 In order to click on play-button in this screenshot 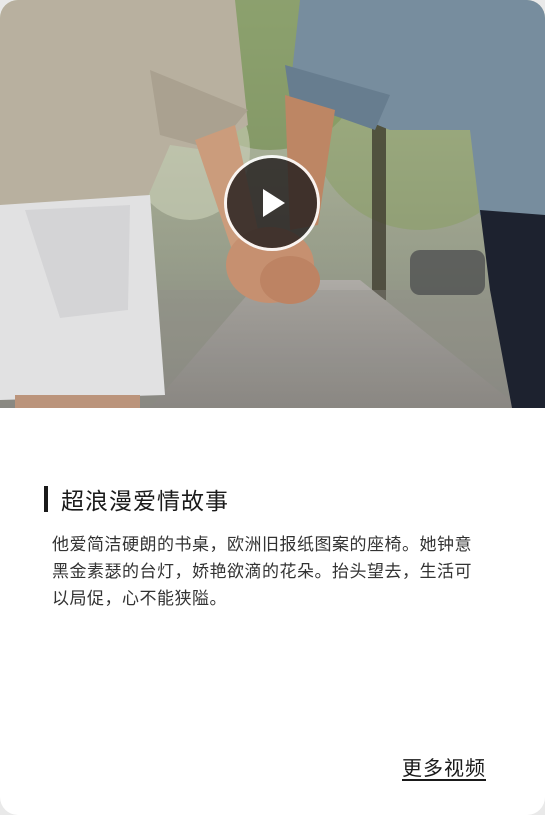, I will do `click(272, 203)`.